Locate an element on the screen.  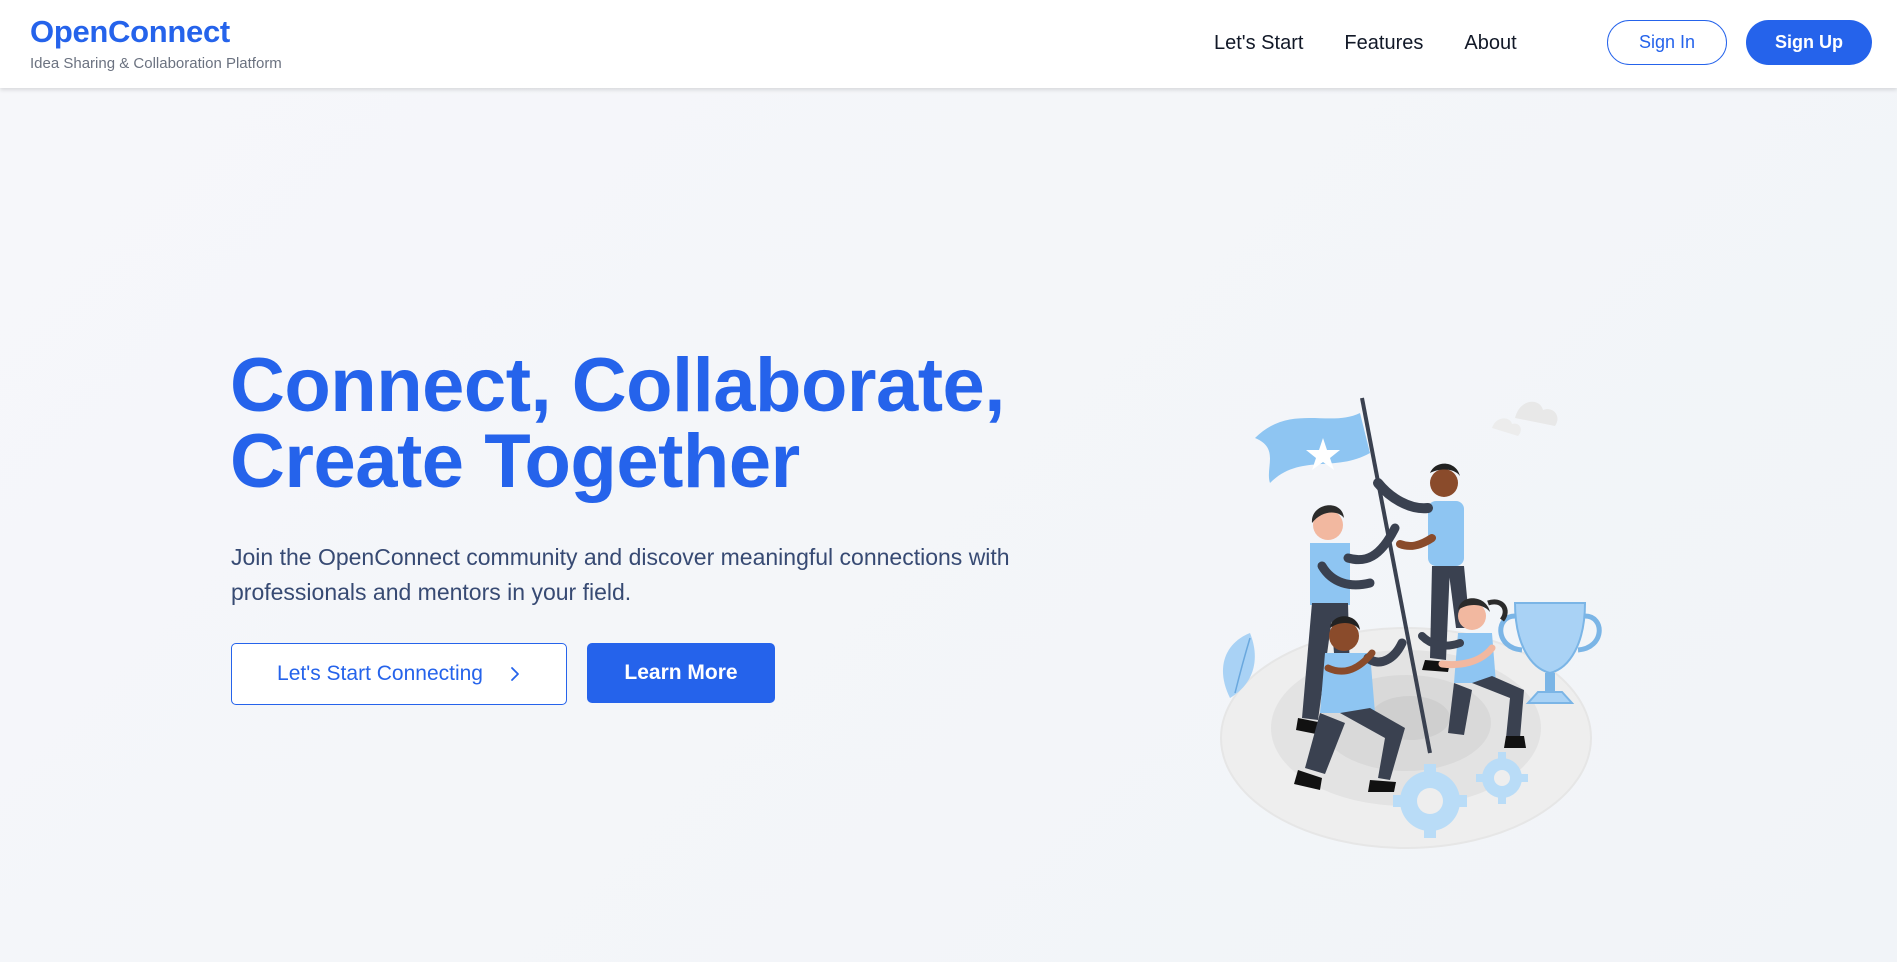
sign-up-button: Sign Up is located at coordinates (1809, 42).